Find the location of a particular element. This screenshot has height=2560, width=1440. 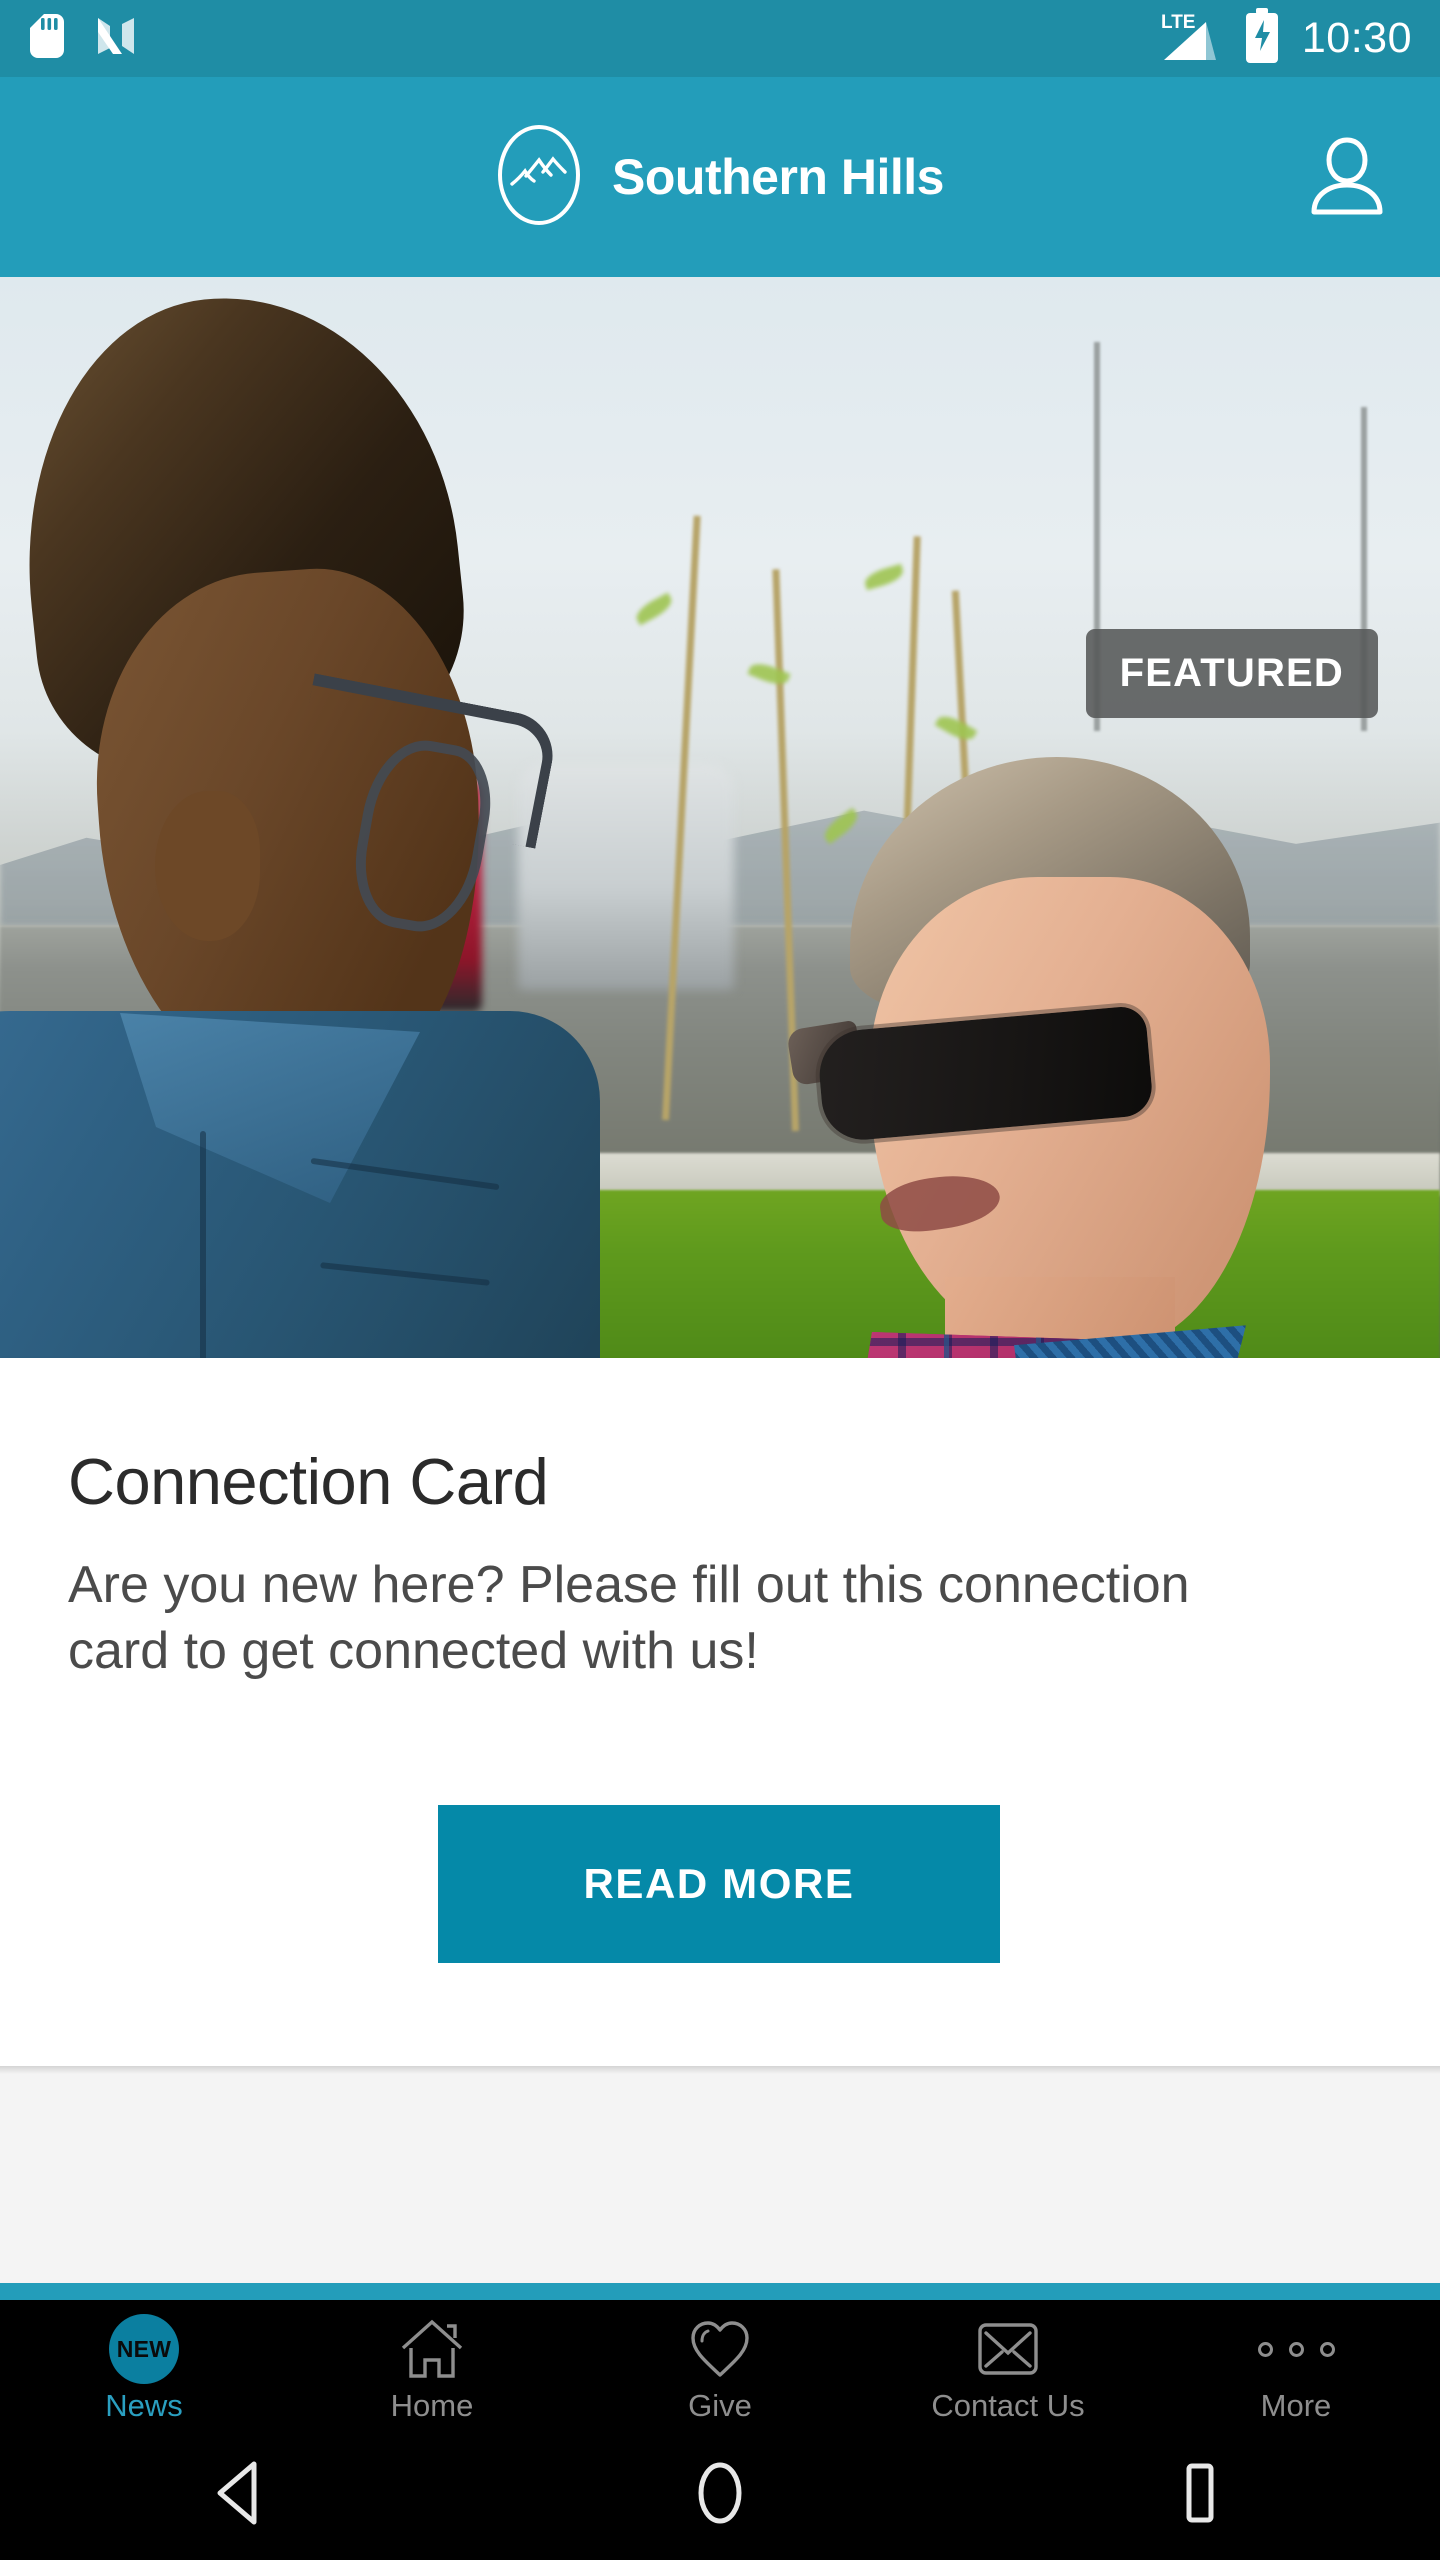

signal-bars-icon: LTE is located at coordinates (1191, 38).